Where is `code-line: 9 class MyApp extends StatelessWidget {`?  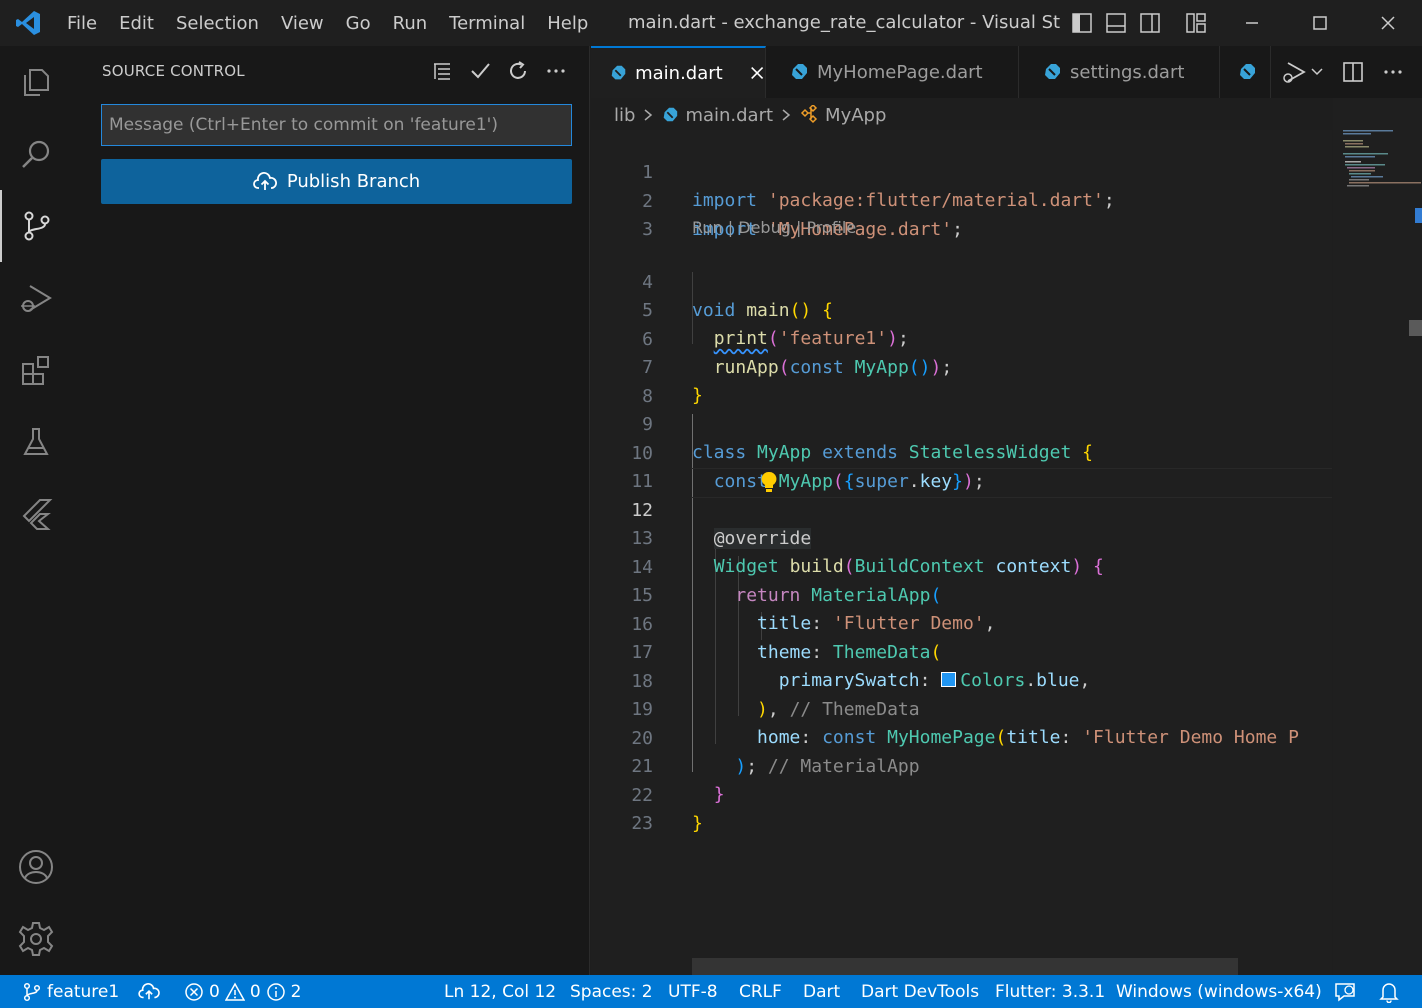
code-line: 9 class MyApp extends StatelessWidget { is located at coordinates (961, 423).